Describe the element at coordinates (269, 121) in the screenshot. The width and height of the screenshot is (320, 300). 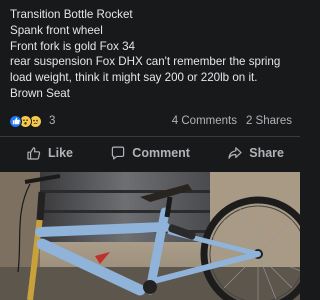
I see `shares-count: 2 Shares` at that location.